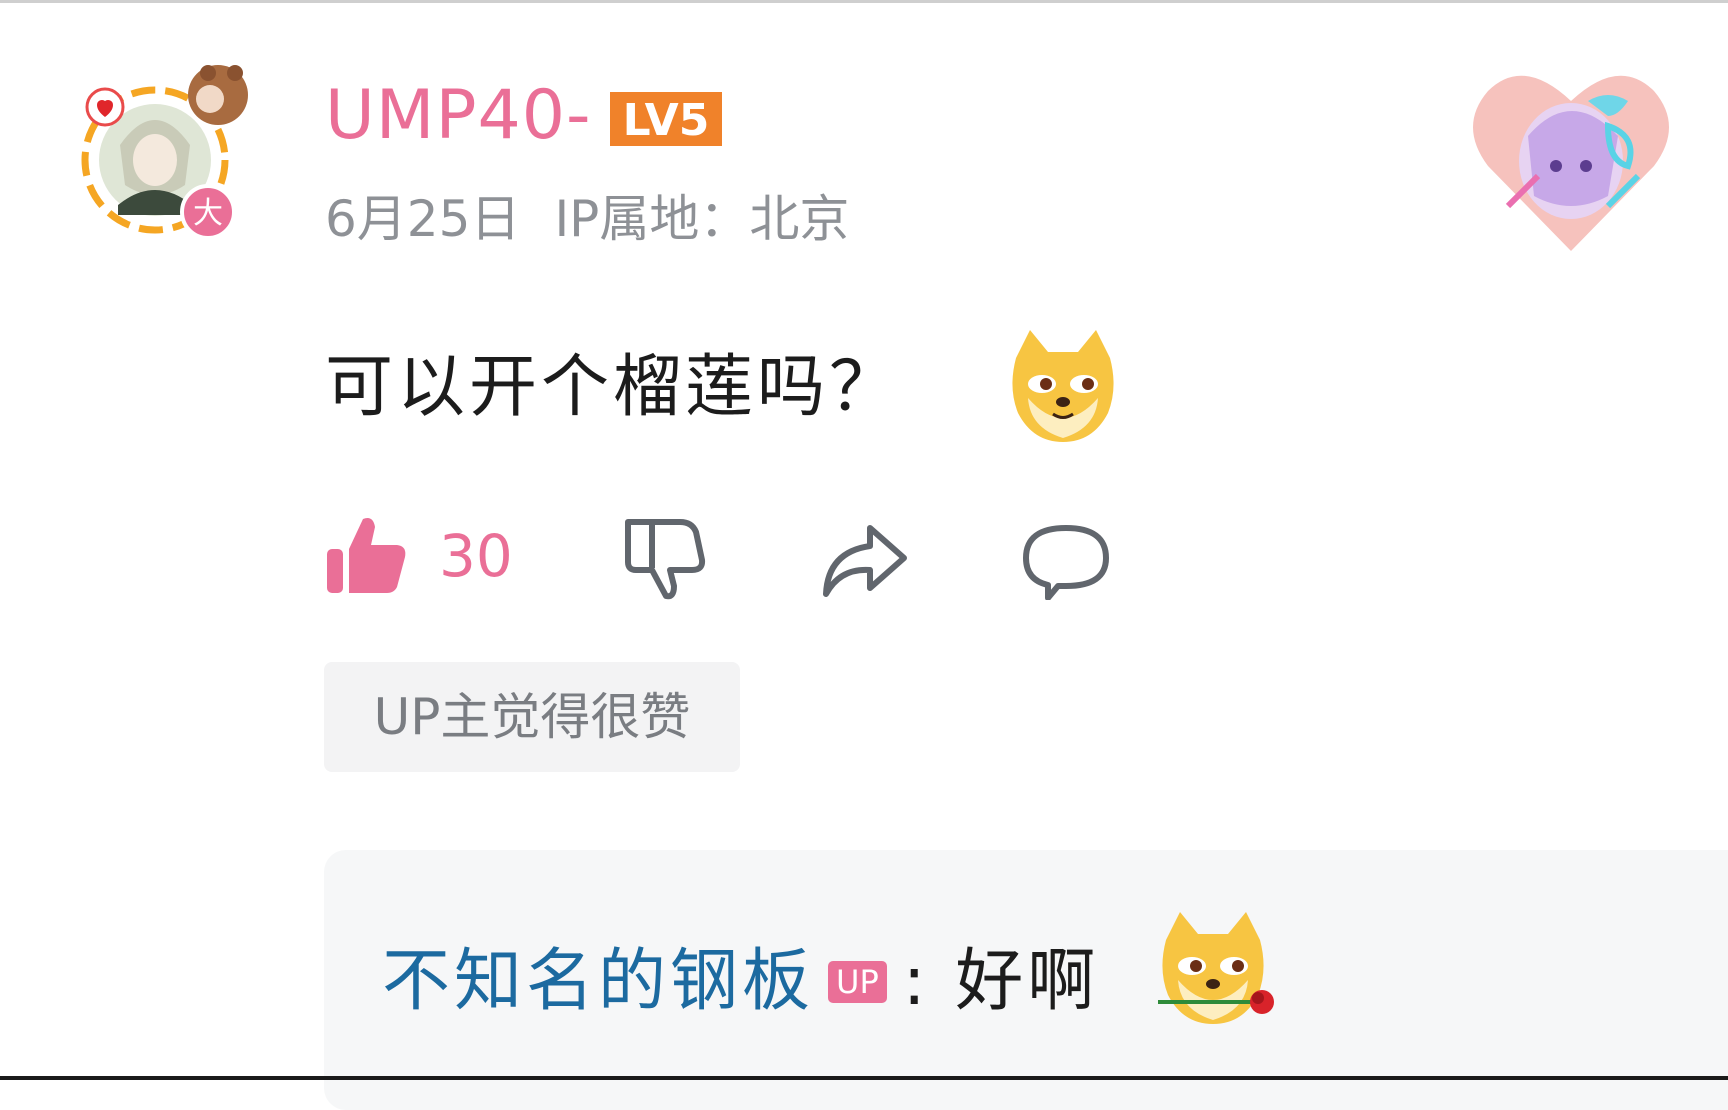 The width and height of the screenshot is (1728, 1110). I want to click on dislike-icon, so click(665, 559).